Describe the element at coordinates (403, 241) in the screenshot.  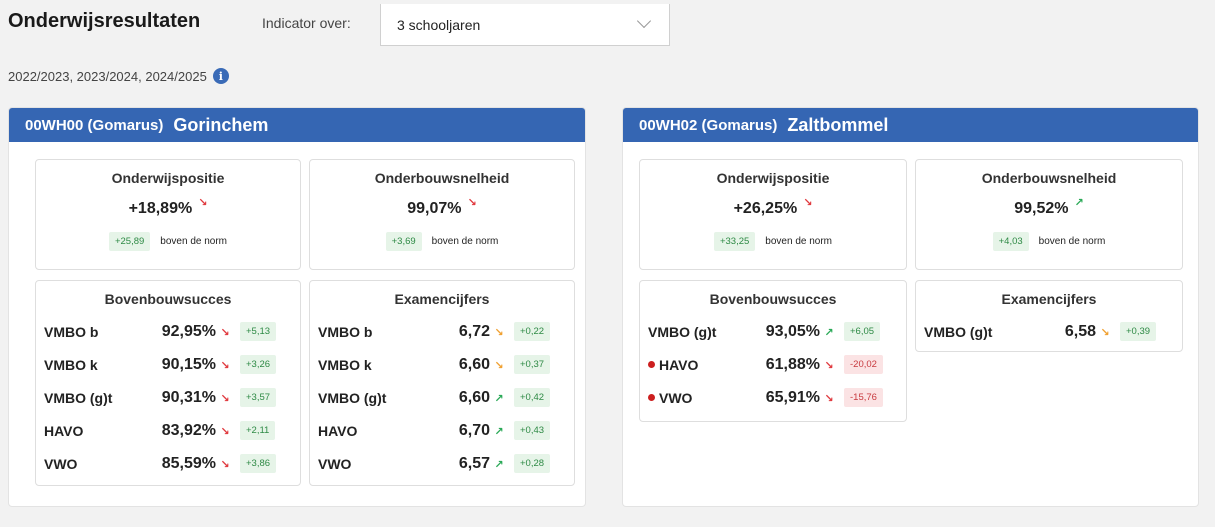
I see `norm-diff-badge: +3,69` at that location.